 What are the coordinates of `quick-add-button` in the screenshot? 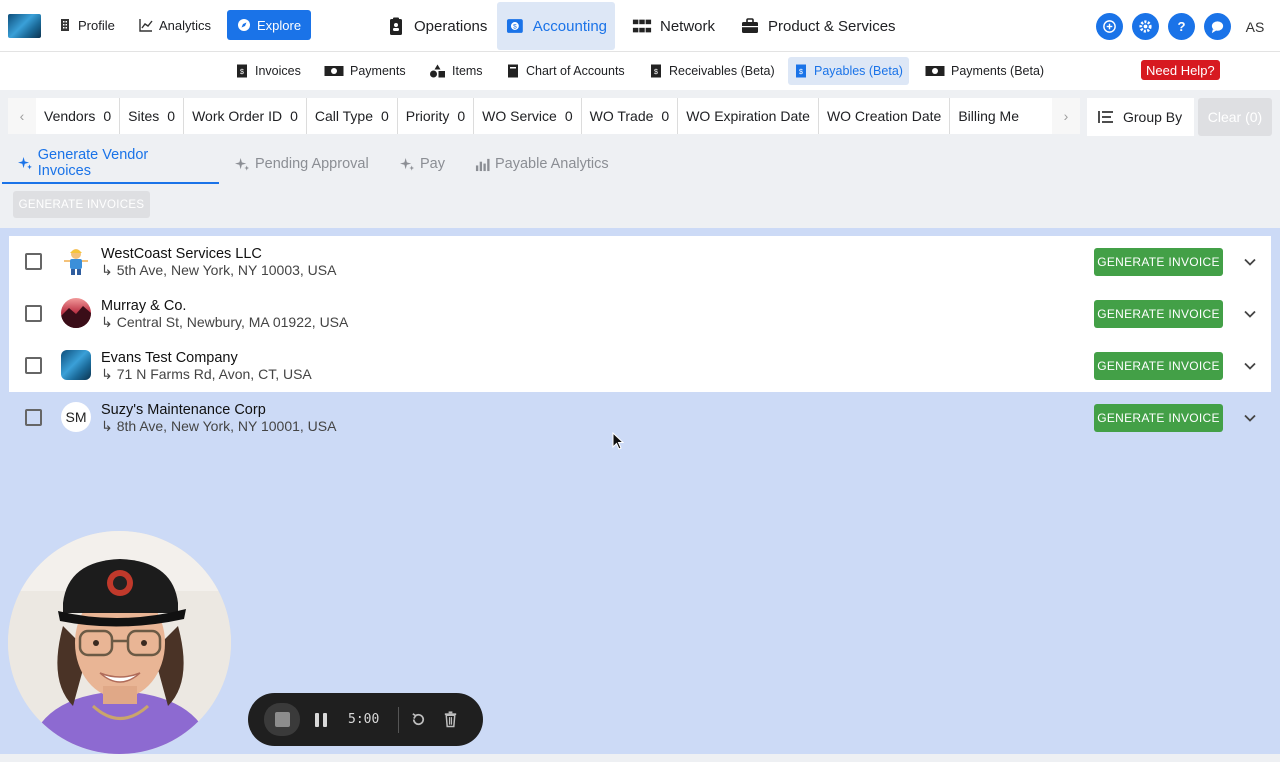 It's located at (1109, 26).